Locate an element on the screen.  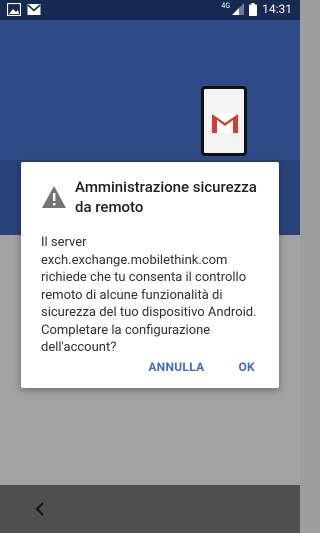
gmail-icon is located at coordinates (34, 9).